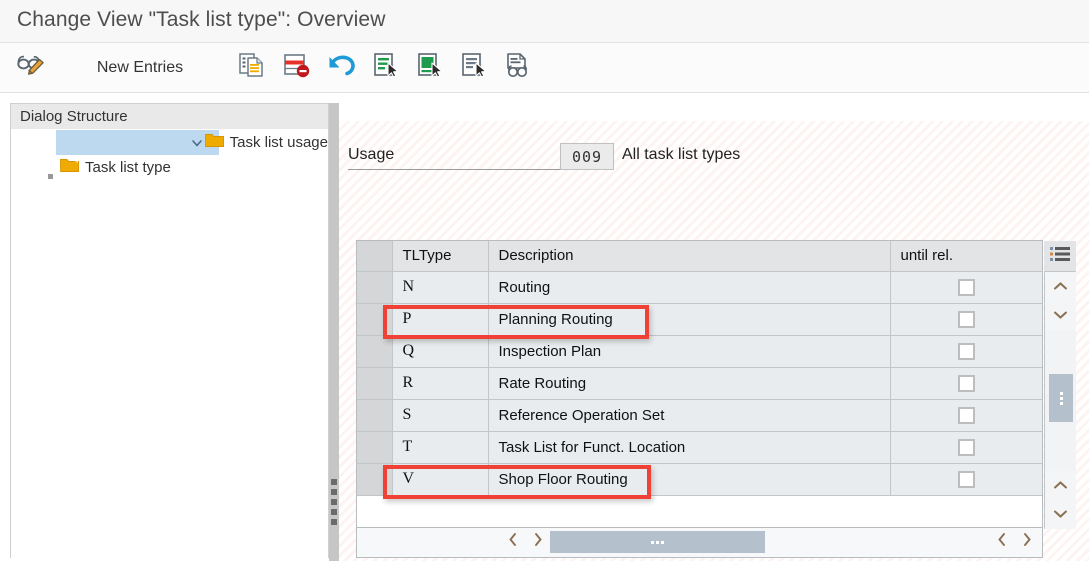 This screenshot has width=1089, height=561. What do you see at coordinates (440, 256) in the screenshot?
I see `column-header-tltype: TLType` at bounding box center [440, 256].